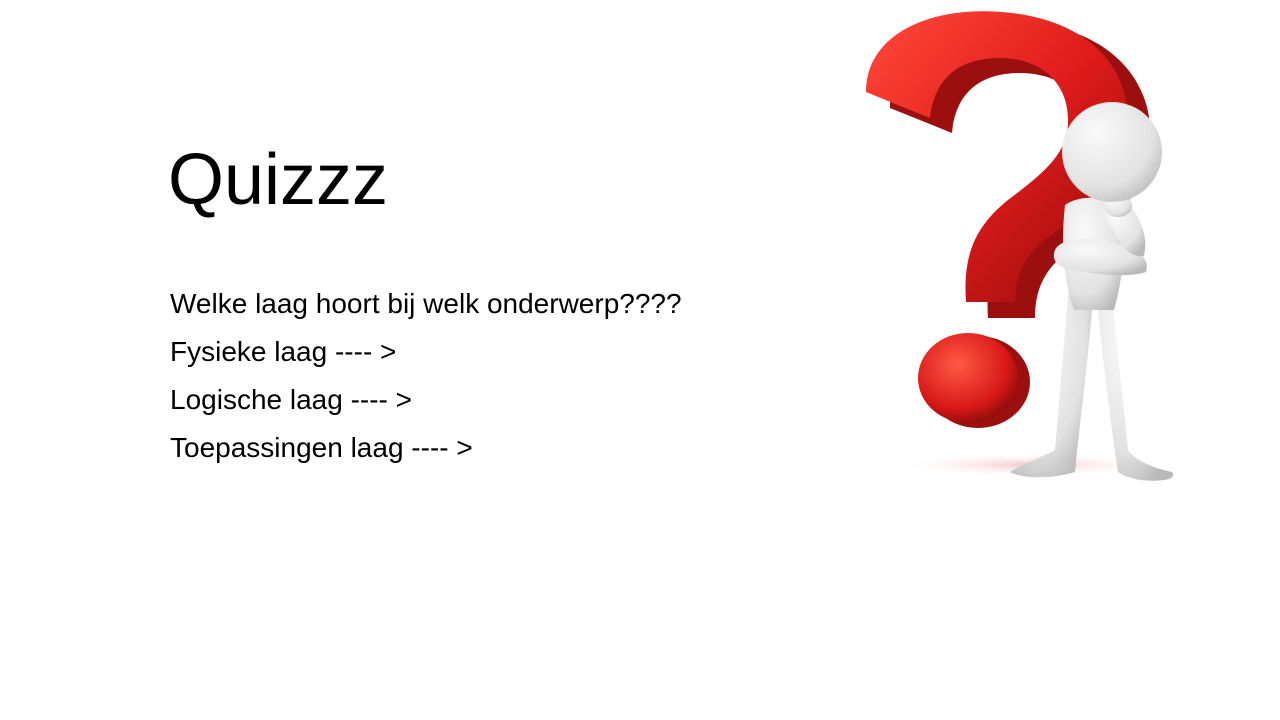  Describe the element at coordinates (278, 180) in the screenshot. I see `slide-title: Quizzz` at that location.